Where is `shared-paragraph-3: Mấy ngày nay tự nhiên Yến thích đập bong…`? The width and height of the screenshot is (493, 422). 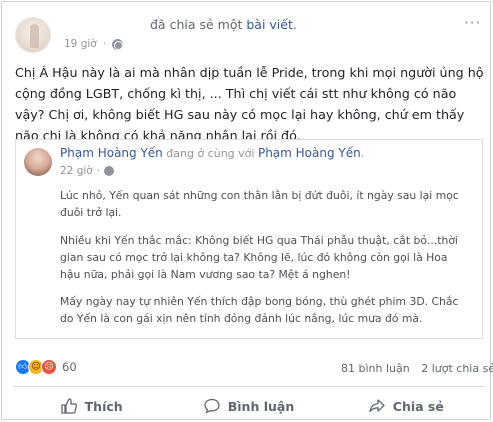
shared-paragraph-3: Mấy ngày nay tự nhiên Yến thích đập bong… is located at coordinates (259, 310).